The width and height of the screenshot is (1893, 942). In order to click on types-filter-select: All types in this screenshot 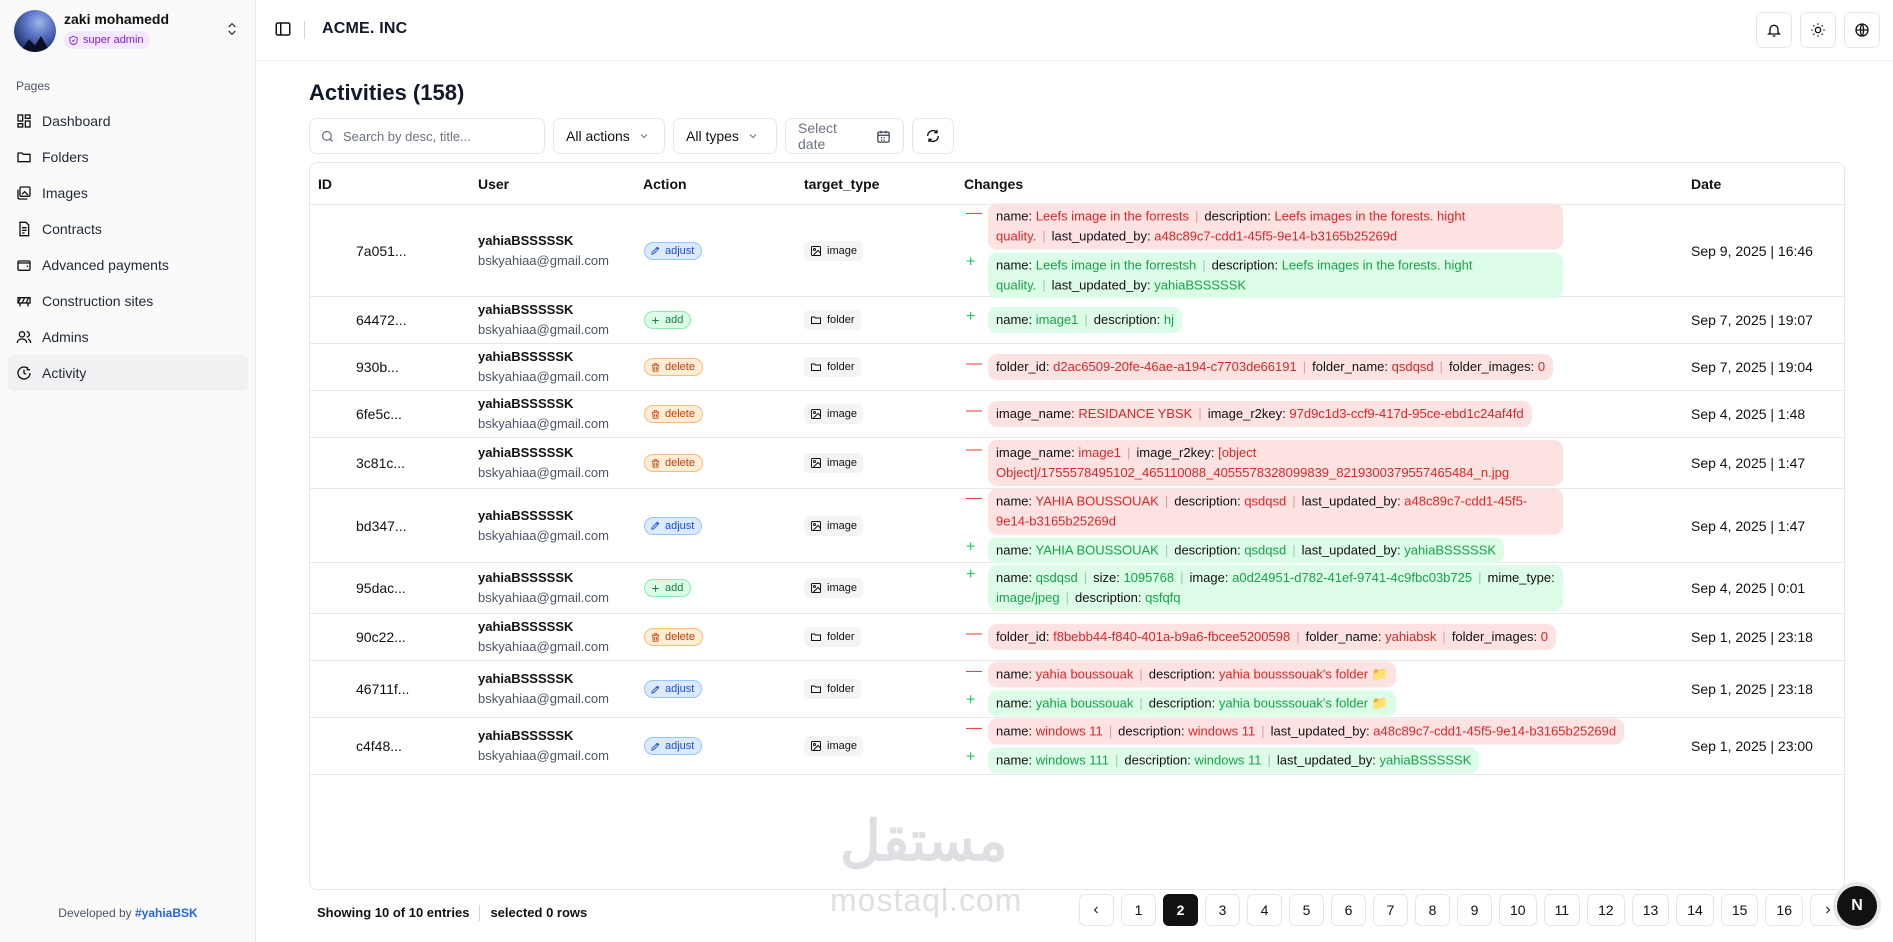, I will do `click(725, 136)`.